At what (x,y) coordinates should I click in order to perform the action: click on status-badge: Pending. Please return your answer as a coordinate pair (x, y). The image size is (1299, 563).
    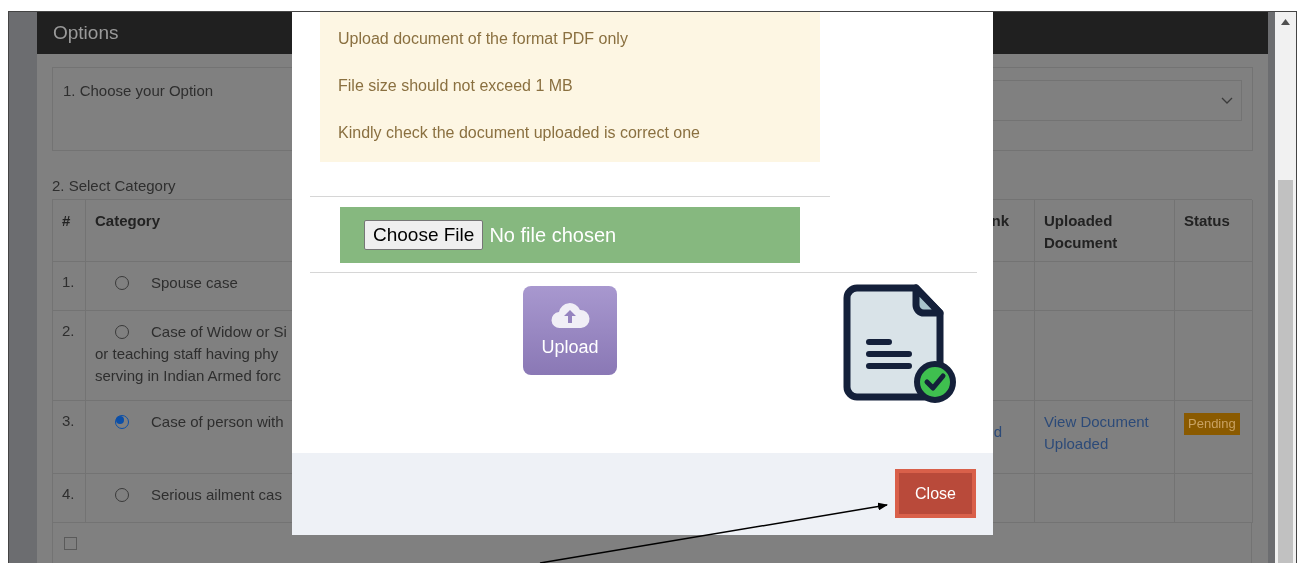
    Looking at the image, I should click on (1212, 424).